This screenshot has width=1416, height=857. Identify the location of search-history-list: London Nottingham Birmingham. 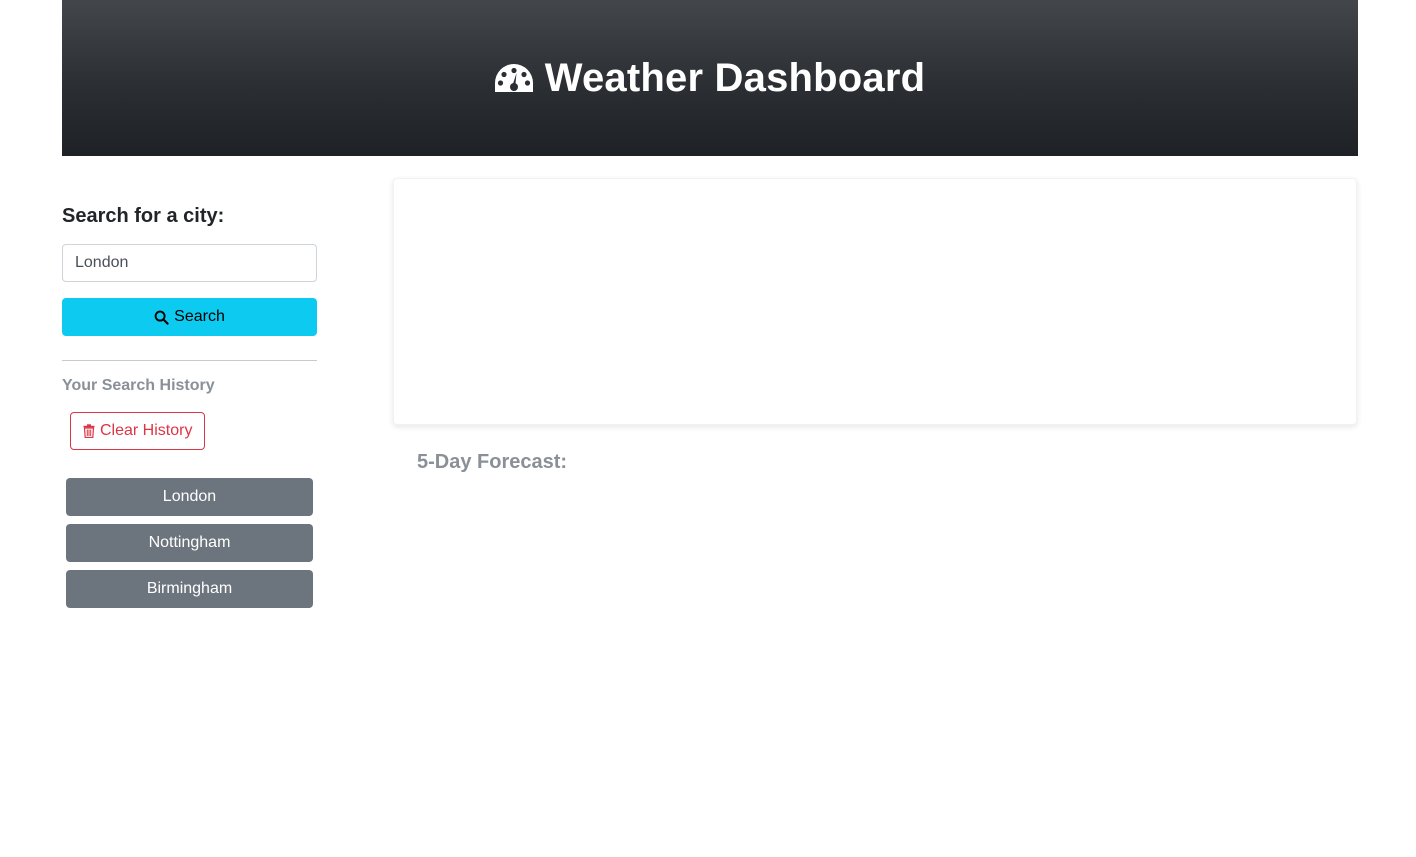
(189, 547).